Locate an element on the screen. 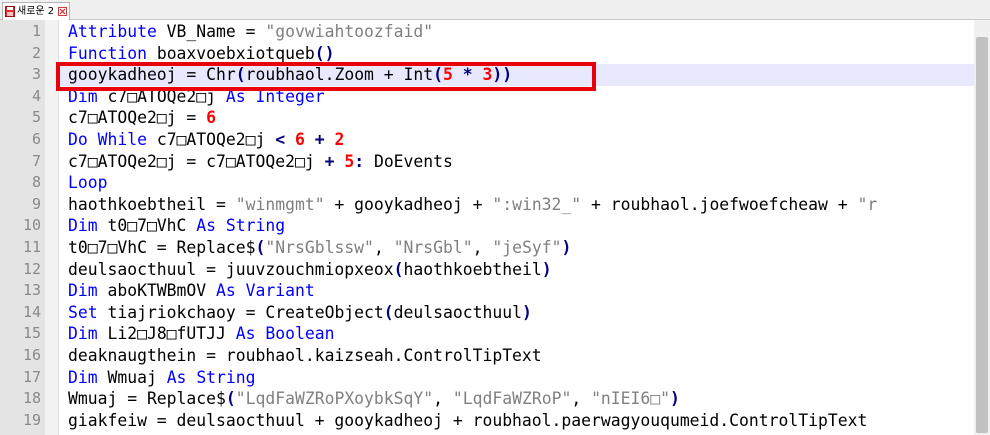 The height and width of the screenshot is (435, 990). line-number: 10 is located at coordinates (31, 225).